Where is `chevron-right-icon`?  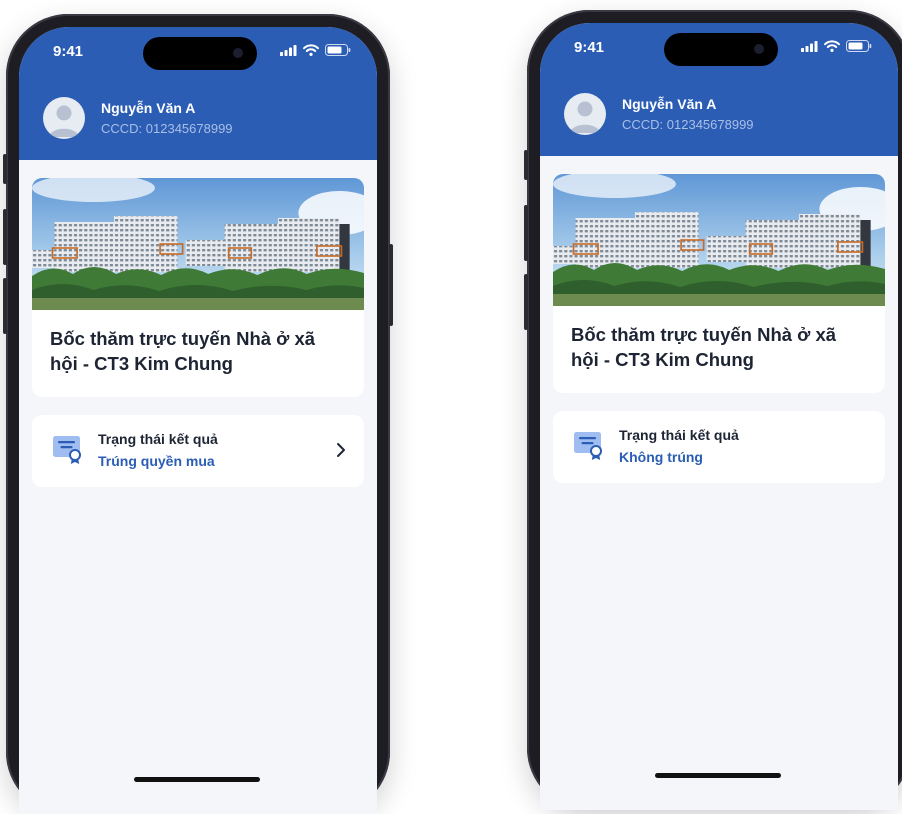
chevron-right-icon is located at coordinates (341, 450).